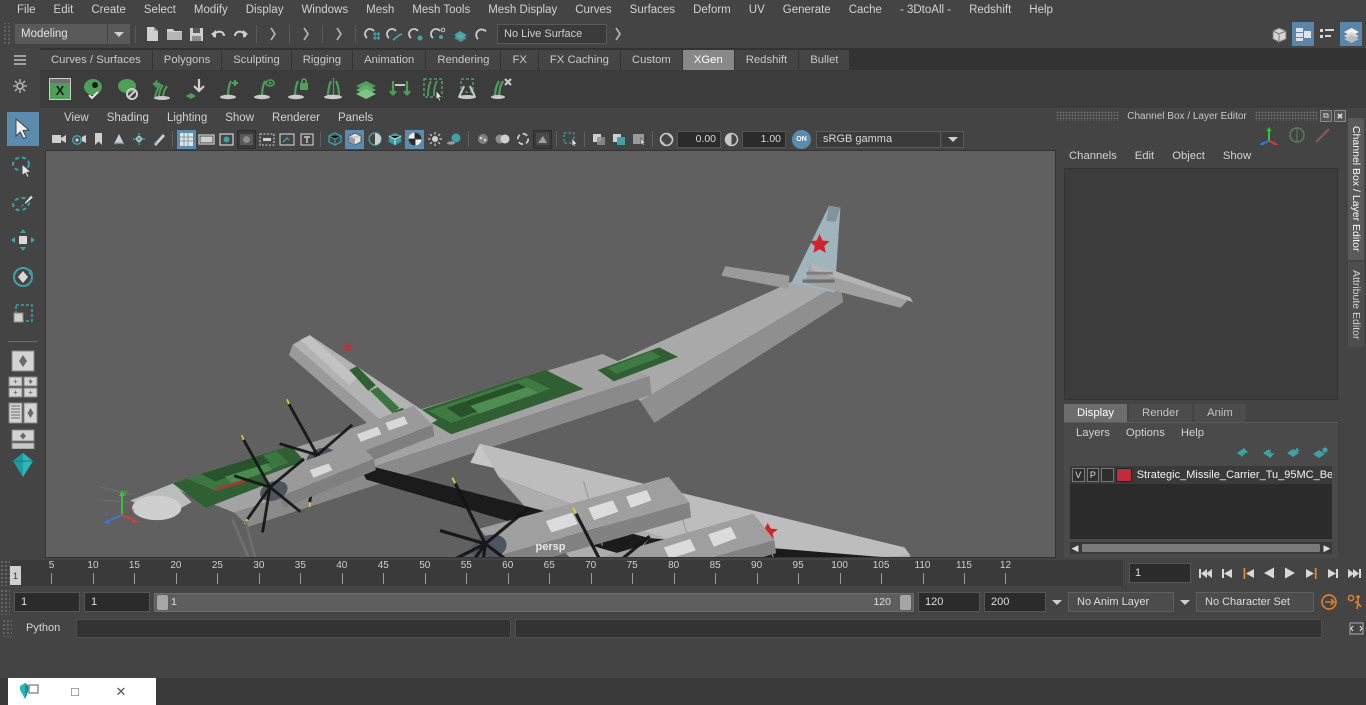  I want to click on play-backwards-icon, so click(1269, 573).